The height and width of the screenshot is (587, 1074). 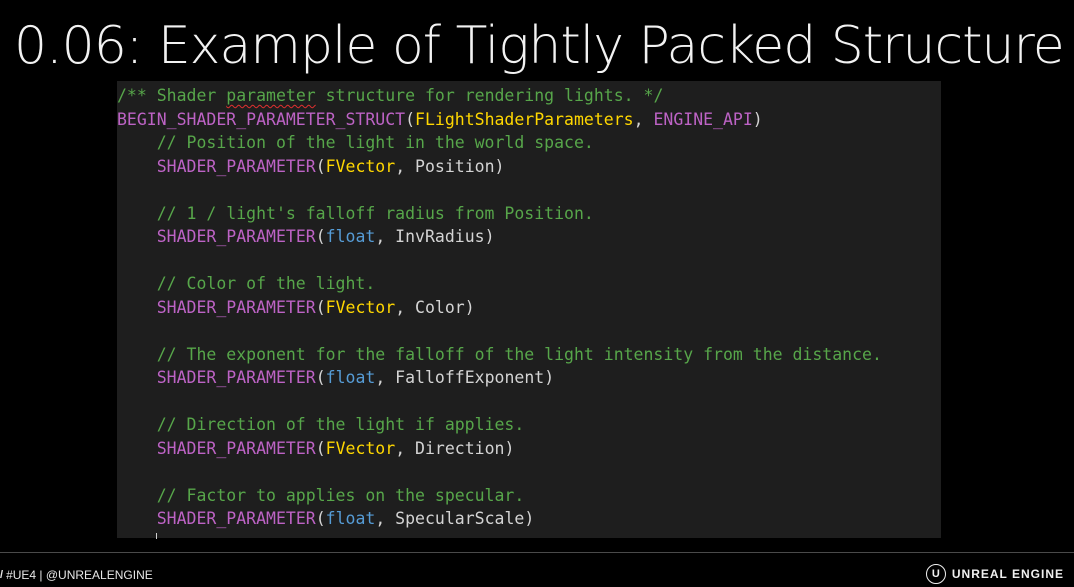 What do you see at coordinates (537, 552) in the screenshot?
I see `footer-divider` at bounding box center [537, 552].